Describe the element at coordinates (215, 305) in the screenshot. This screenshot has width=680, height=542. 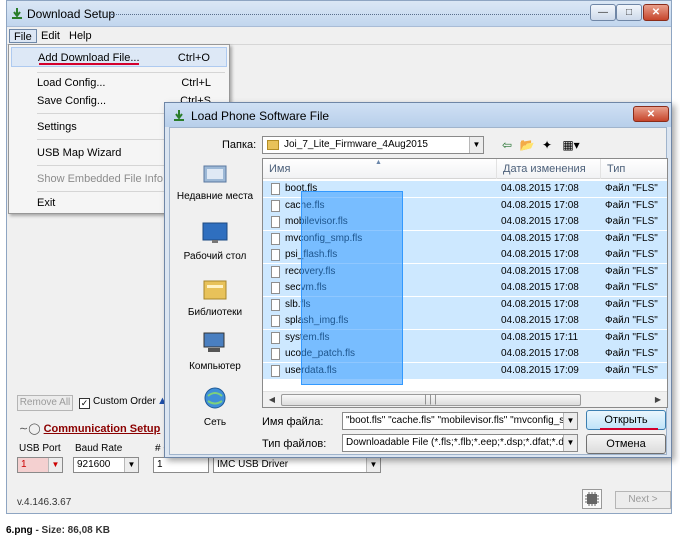
I see `place-libraries: Библиотеки` at that location.